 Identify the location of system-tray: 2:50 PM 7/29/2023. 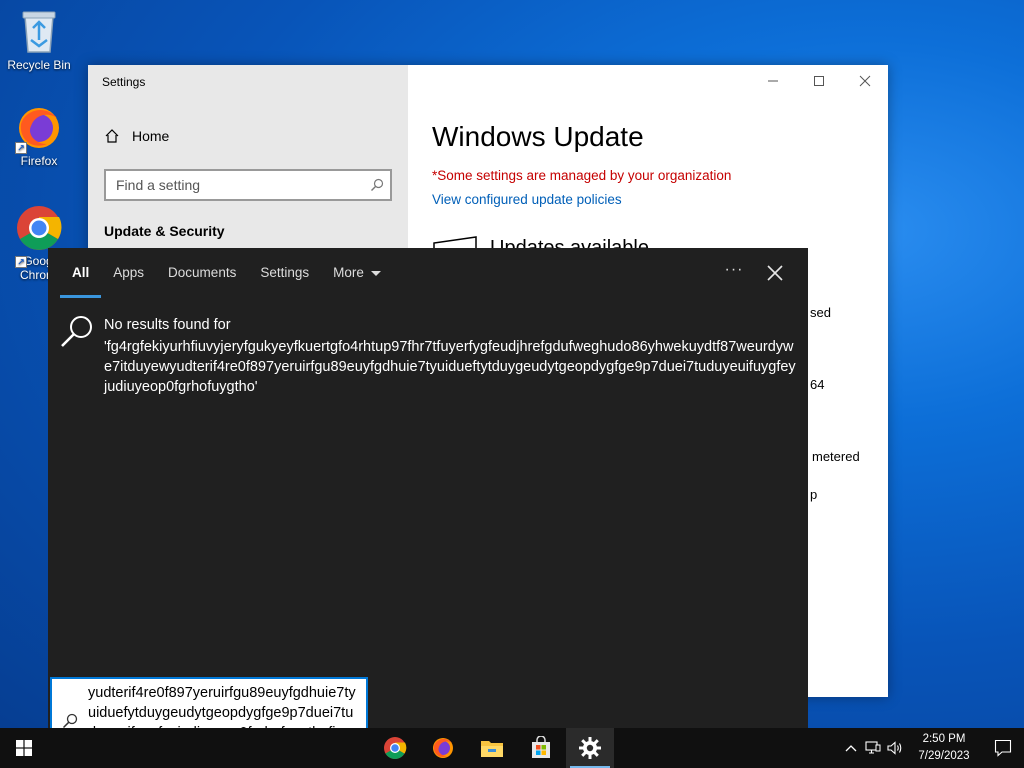
(932, 748).